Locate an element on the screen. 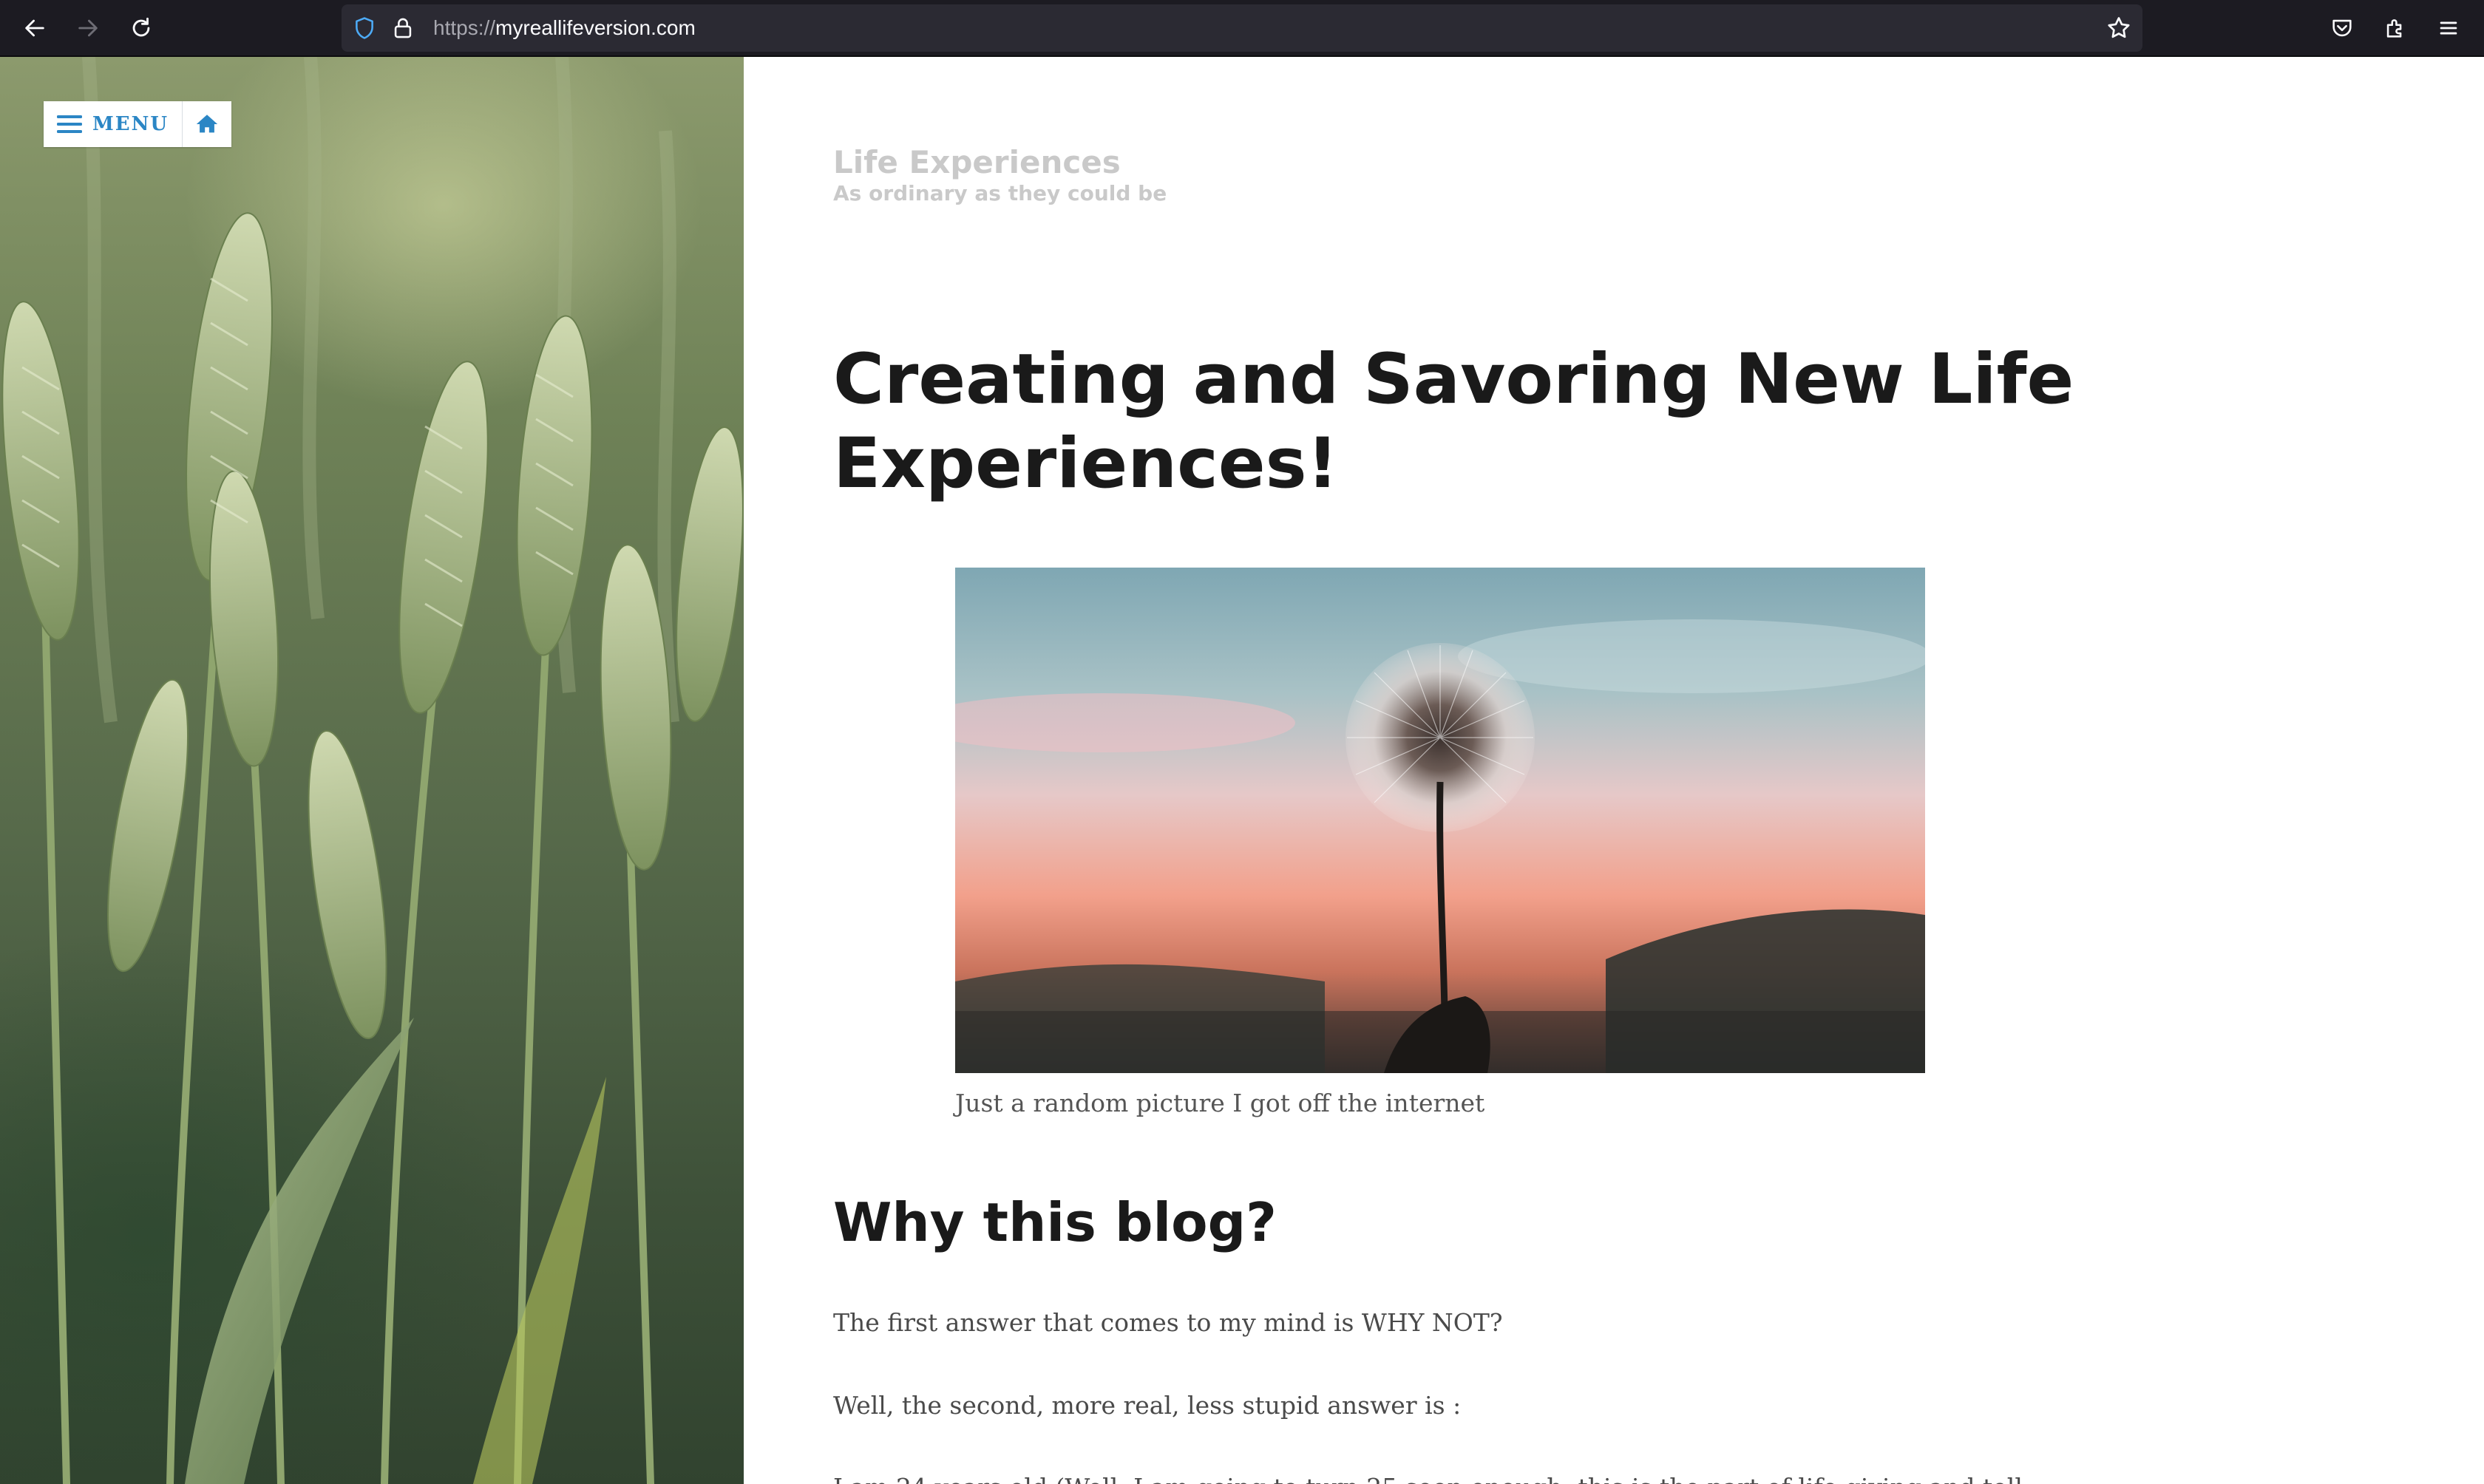 The height and width of the screenshot is (1484, 2484). extensions-icon is located at coordinates (2394, 28).